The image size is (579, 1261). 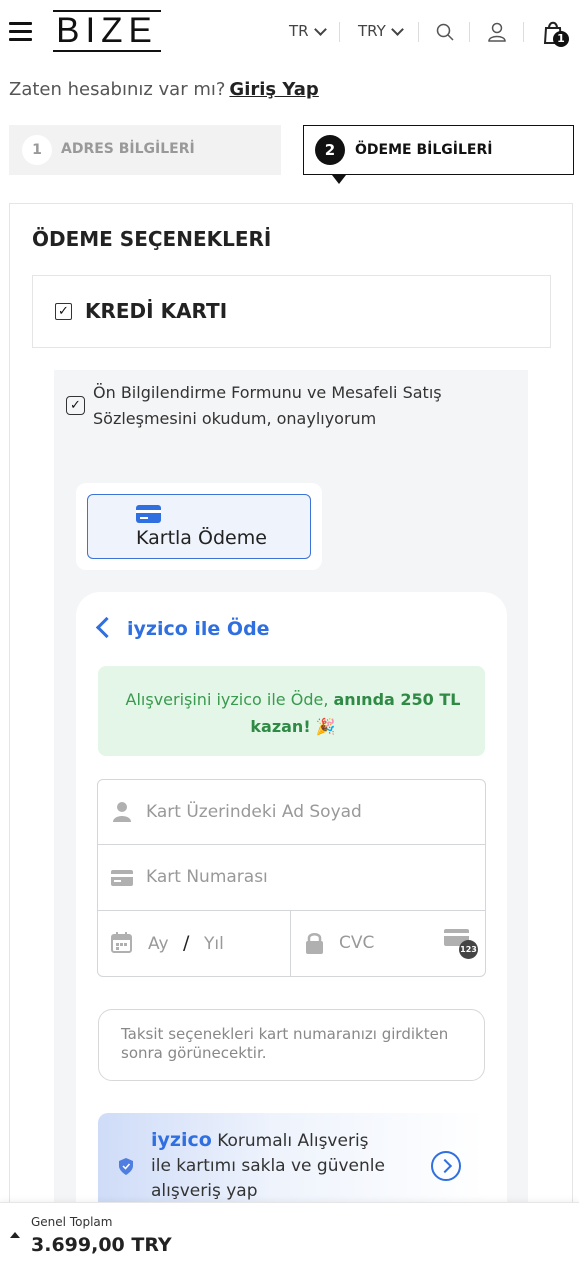 What do you see at coordinates (107, 31) in the screenshot?
I see `logo: BIZE` at bounding box center [107, 31].